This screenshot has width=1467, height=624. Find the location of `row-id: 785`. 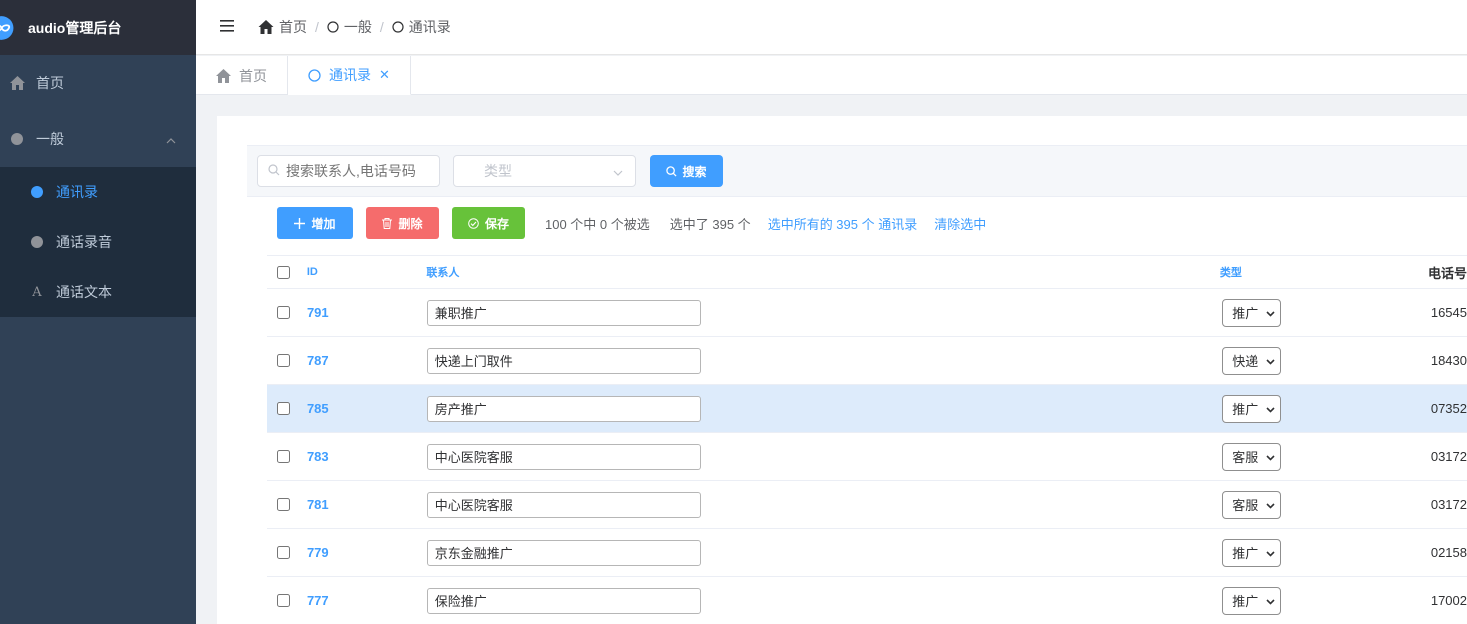

row-id: 785 is located at coordinates (367, 408).